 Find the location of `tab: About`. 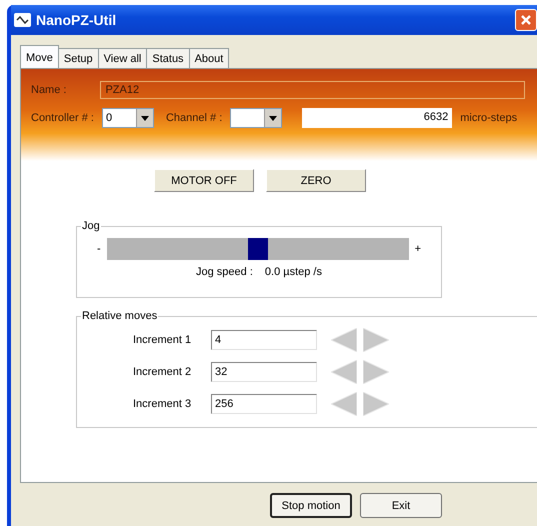

tab: About is located at coordinates (209, 58).